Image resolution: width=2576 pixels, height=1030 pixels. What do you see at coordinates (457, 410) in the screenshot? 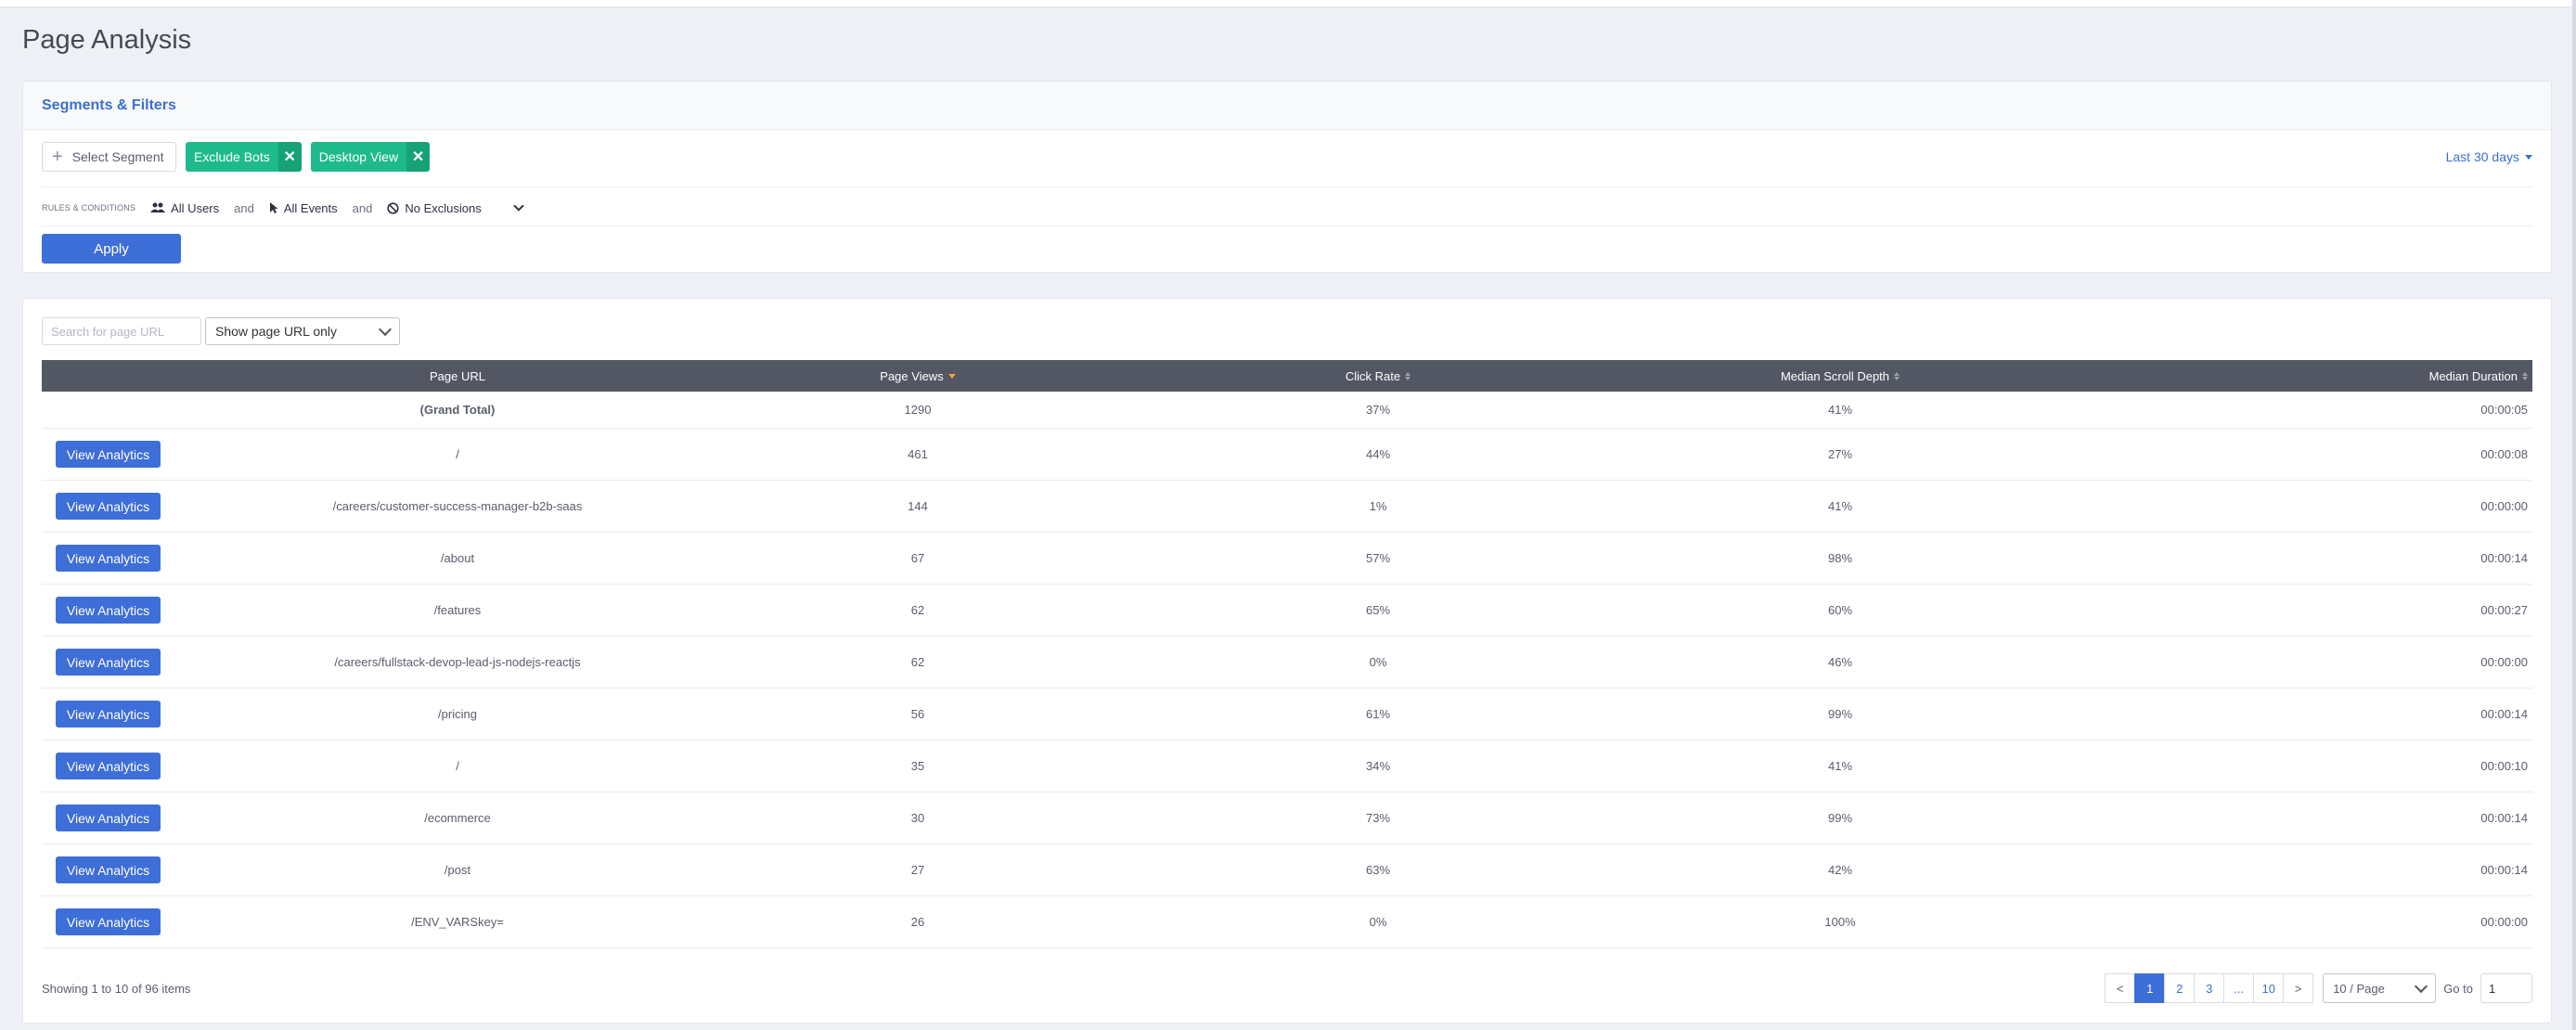
I see `total-url: (Grand Total)` at bounding box center [457, 410].